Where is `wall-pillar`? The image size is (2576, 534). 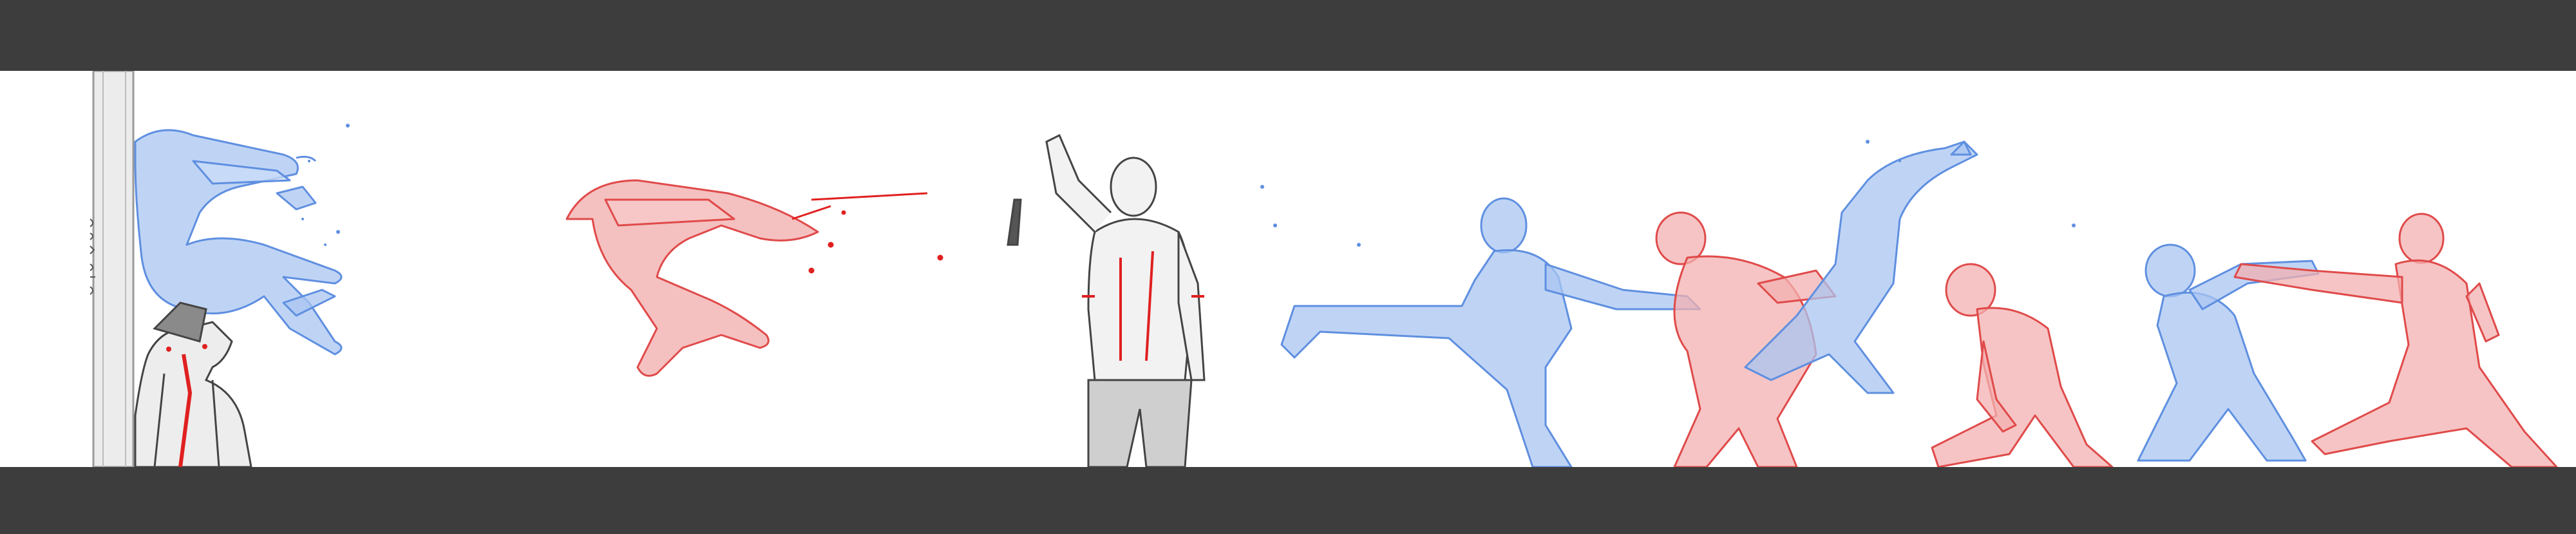
wall-pillar is located at coordinates (113, 269).